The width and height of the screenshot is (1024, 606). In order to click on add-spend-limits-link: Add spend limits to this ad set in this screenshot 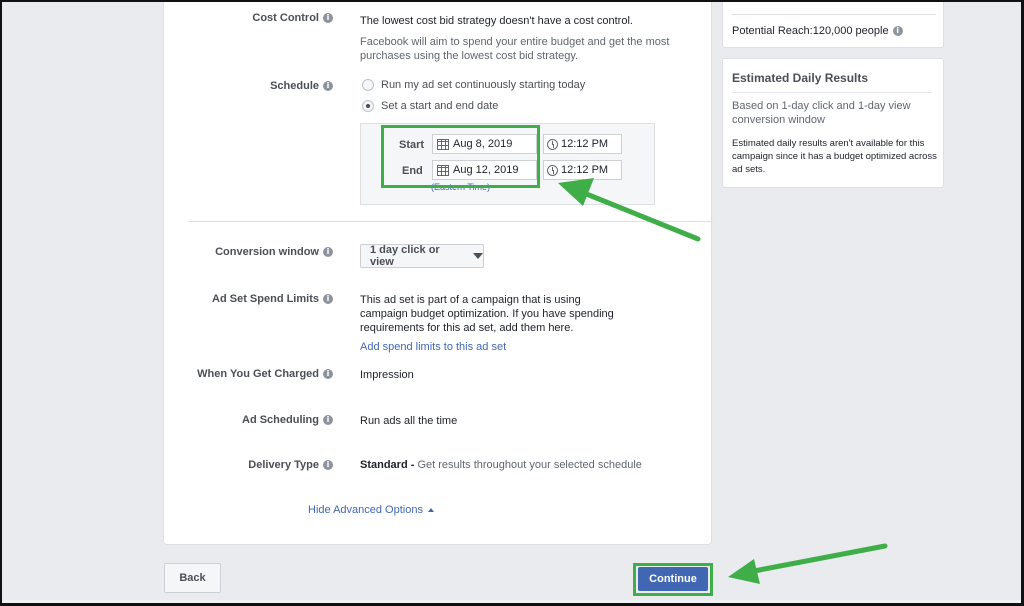, I will do `click(433, 347)`.